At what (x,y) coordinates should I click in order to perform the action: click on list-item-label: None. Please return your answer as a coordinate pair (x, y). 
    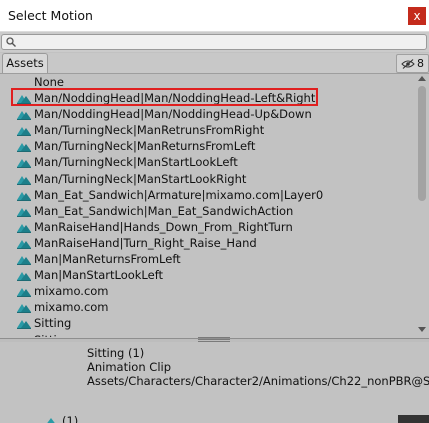
    Looking at the image, I should click on (49, 82).